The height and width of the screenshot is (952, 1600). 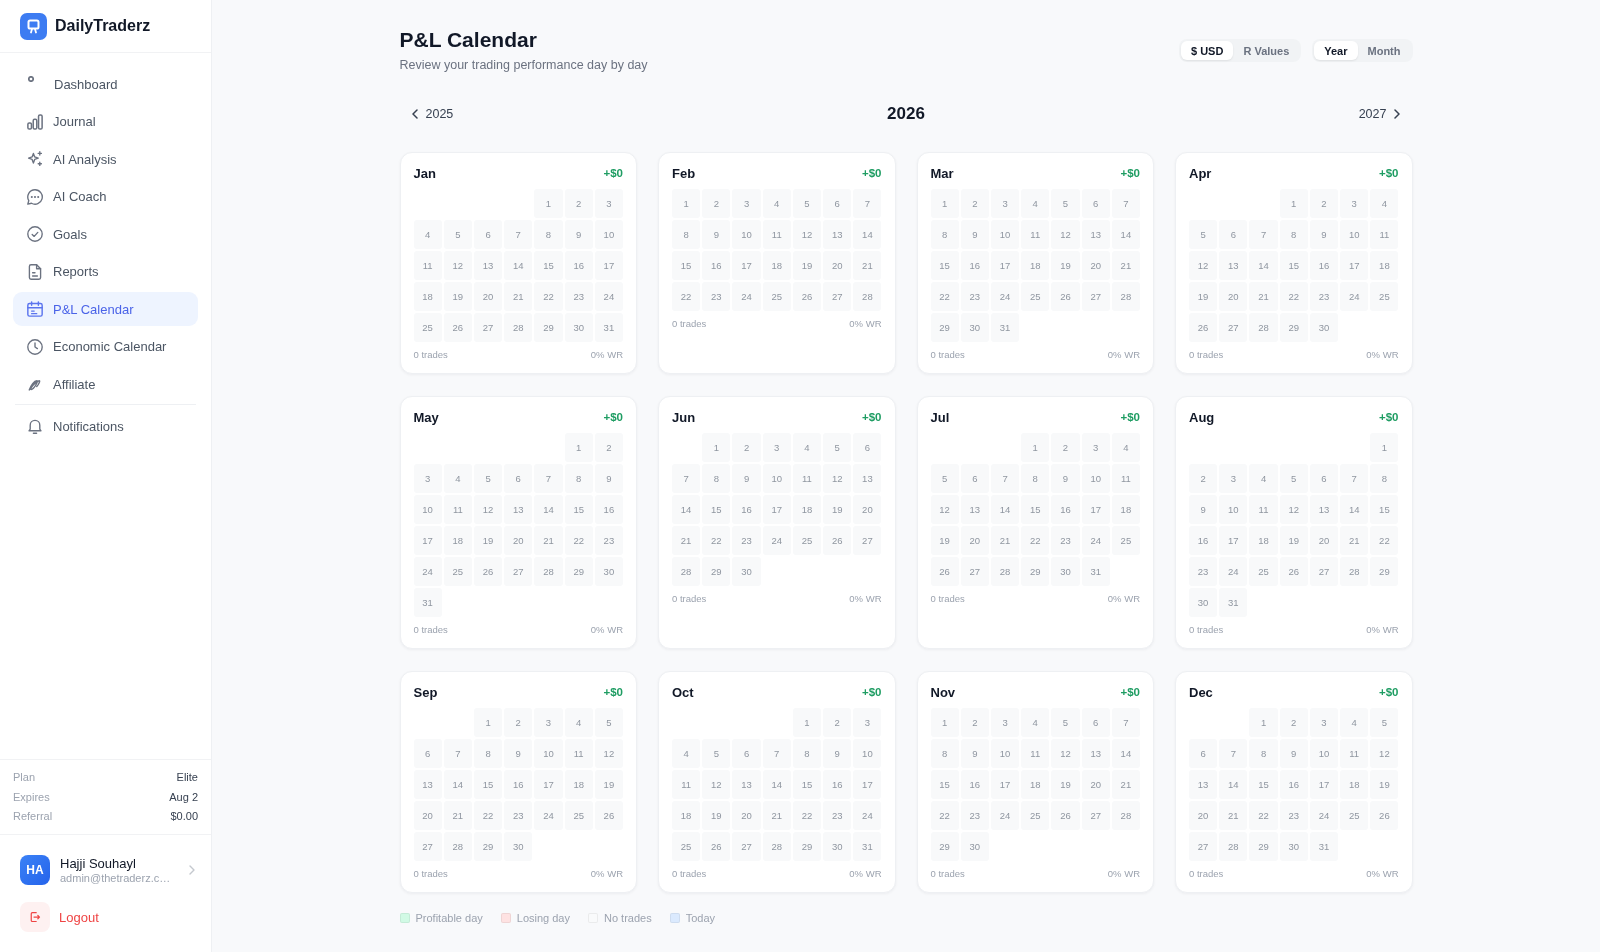 What do you see at coordinates (105, 84) in the screenshot?
I see `nav-item: Dashboard` at bounding box center [105, 84].